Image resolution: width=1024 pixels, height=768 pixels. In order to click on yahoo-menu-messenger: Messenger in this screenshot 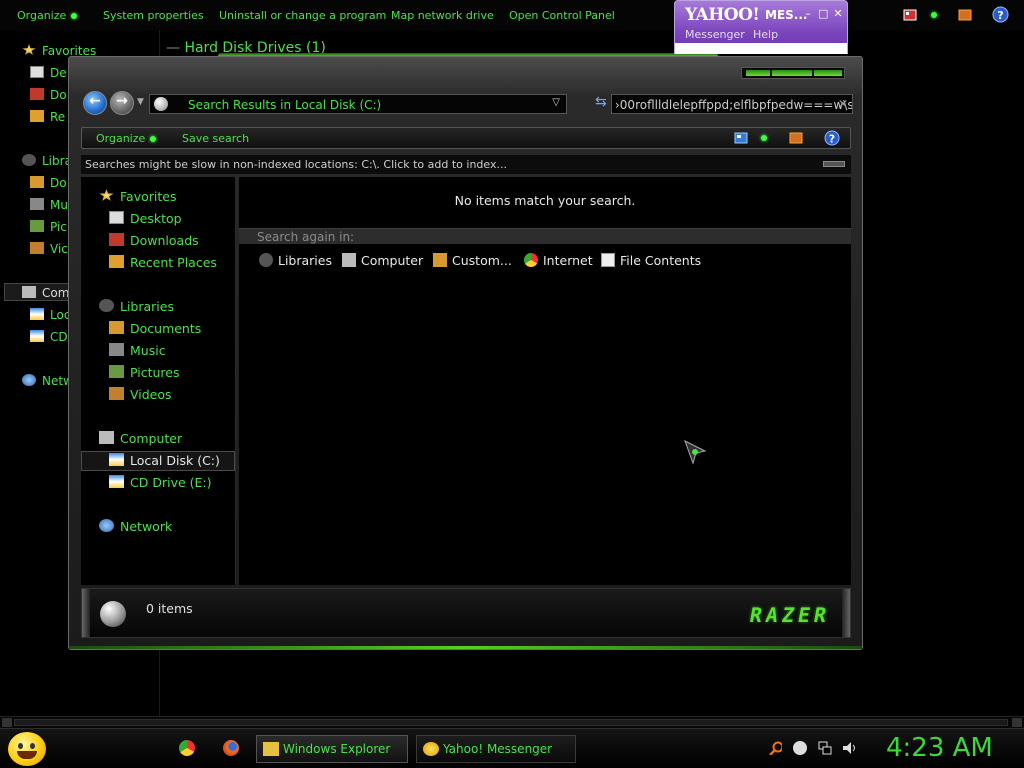, I will do `click(715, 34)`.